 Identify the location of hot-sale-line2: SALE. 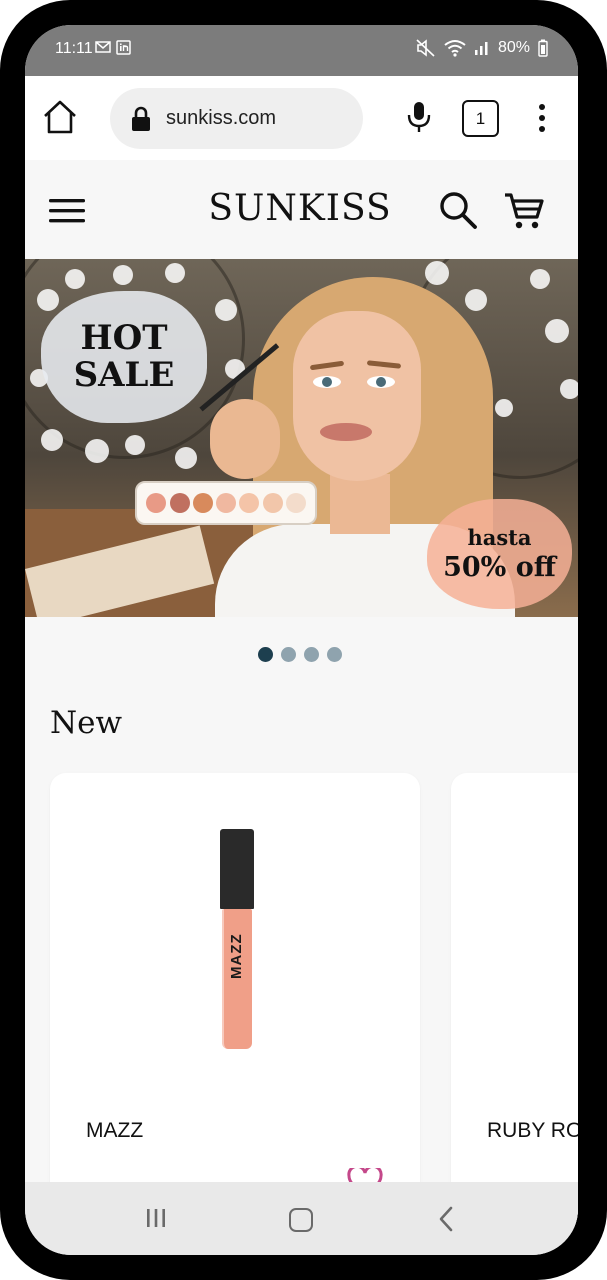
(124, 375).